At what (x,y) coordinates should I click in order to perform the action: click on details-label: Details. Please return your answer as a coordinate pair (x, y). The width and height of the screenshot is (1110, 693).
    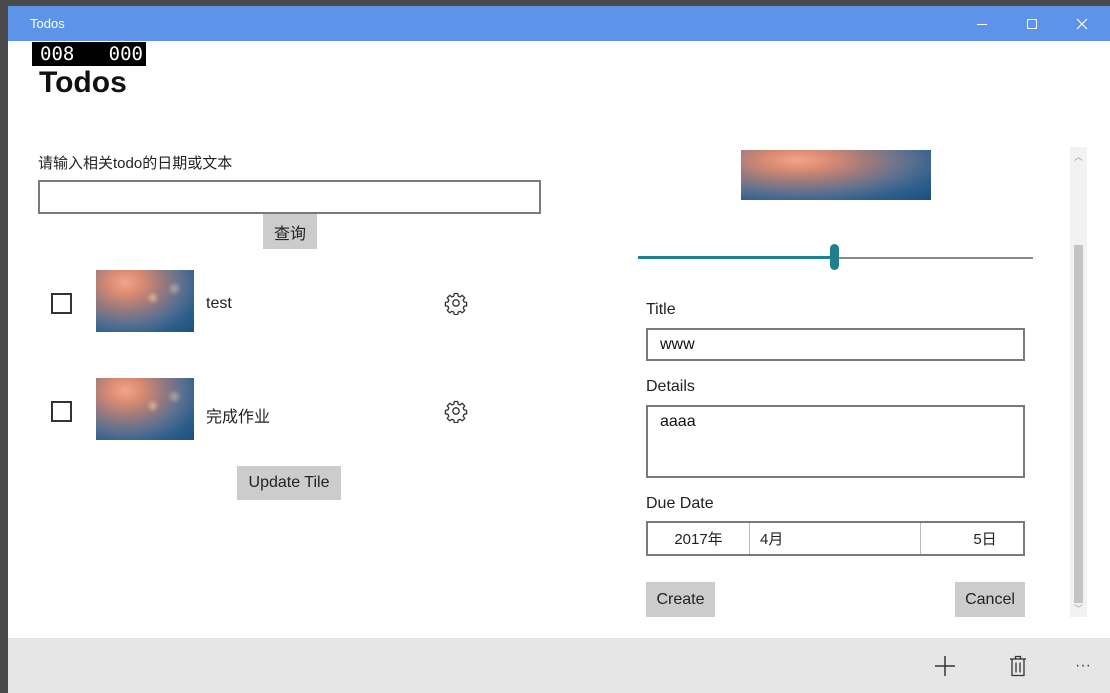
    Looking at the image, I should click on (670, 386).